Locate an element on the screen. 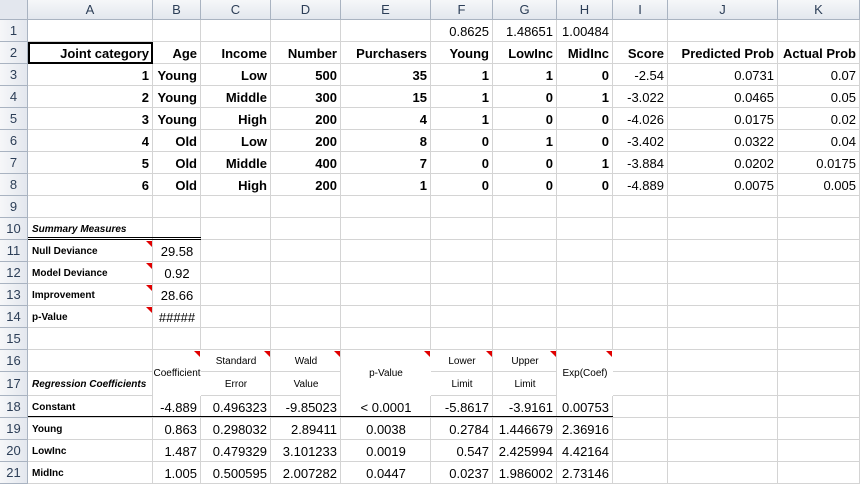  summary-label-2: Improvement is located at coordinates (90, 295).